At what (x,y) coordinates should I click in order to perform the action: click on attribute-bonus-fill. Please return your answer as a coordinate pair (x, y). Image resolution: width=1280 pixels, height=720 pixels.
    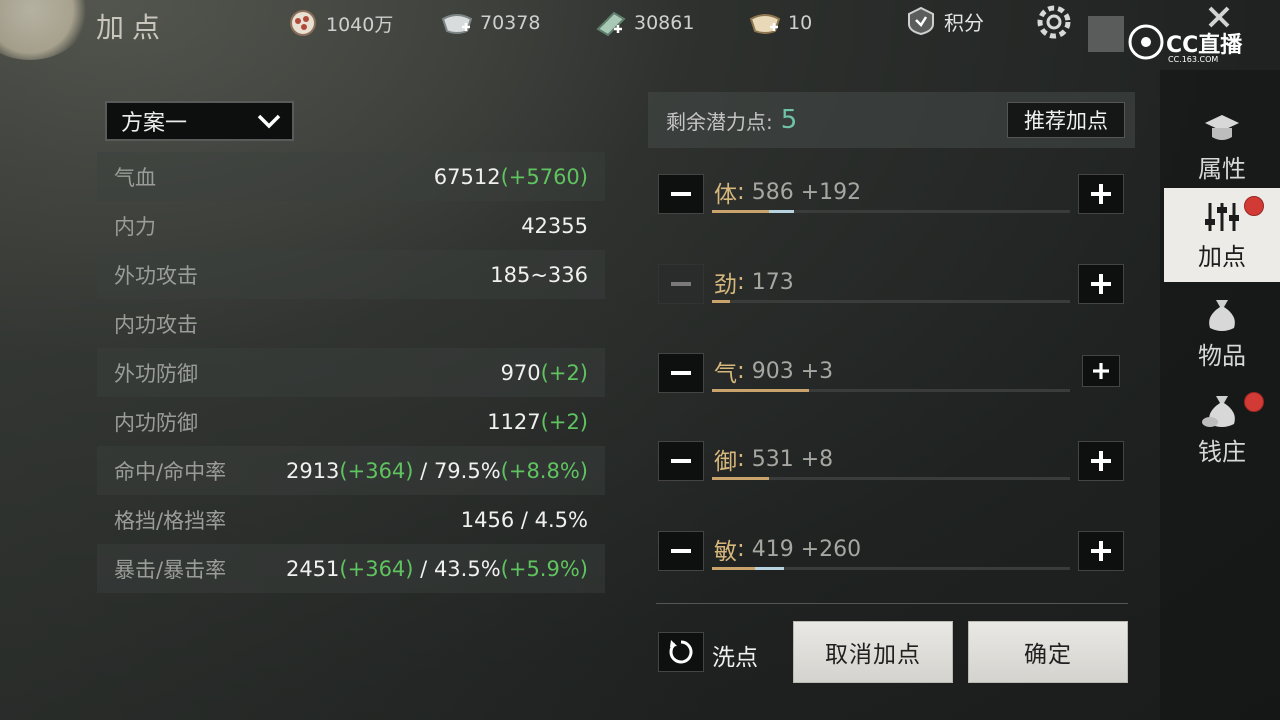
    Looking at the image, I should click on (781, 211).